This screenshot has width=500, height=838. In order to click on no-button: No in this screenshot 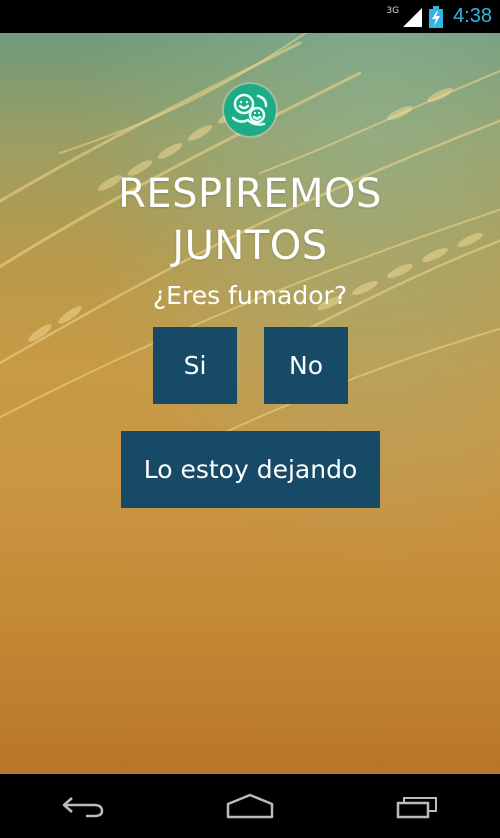, I will do `click(306, 365)`.